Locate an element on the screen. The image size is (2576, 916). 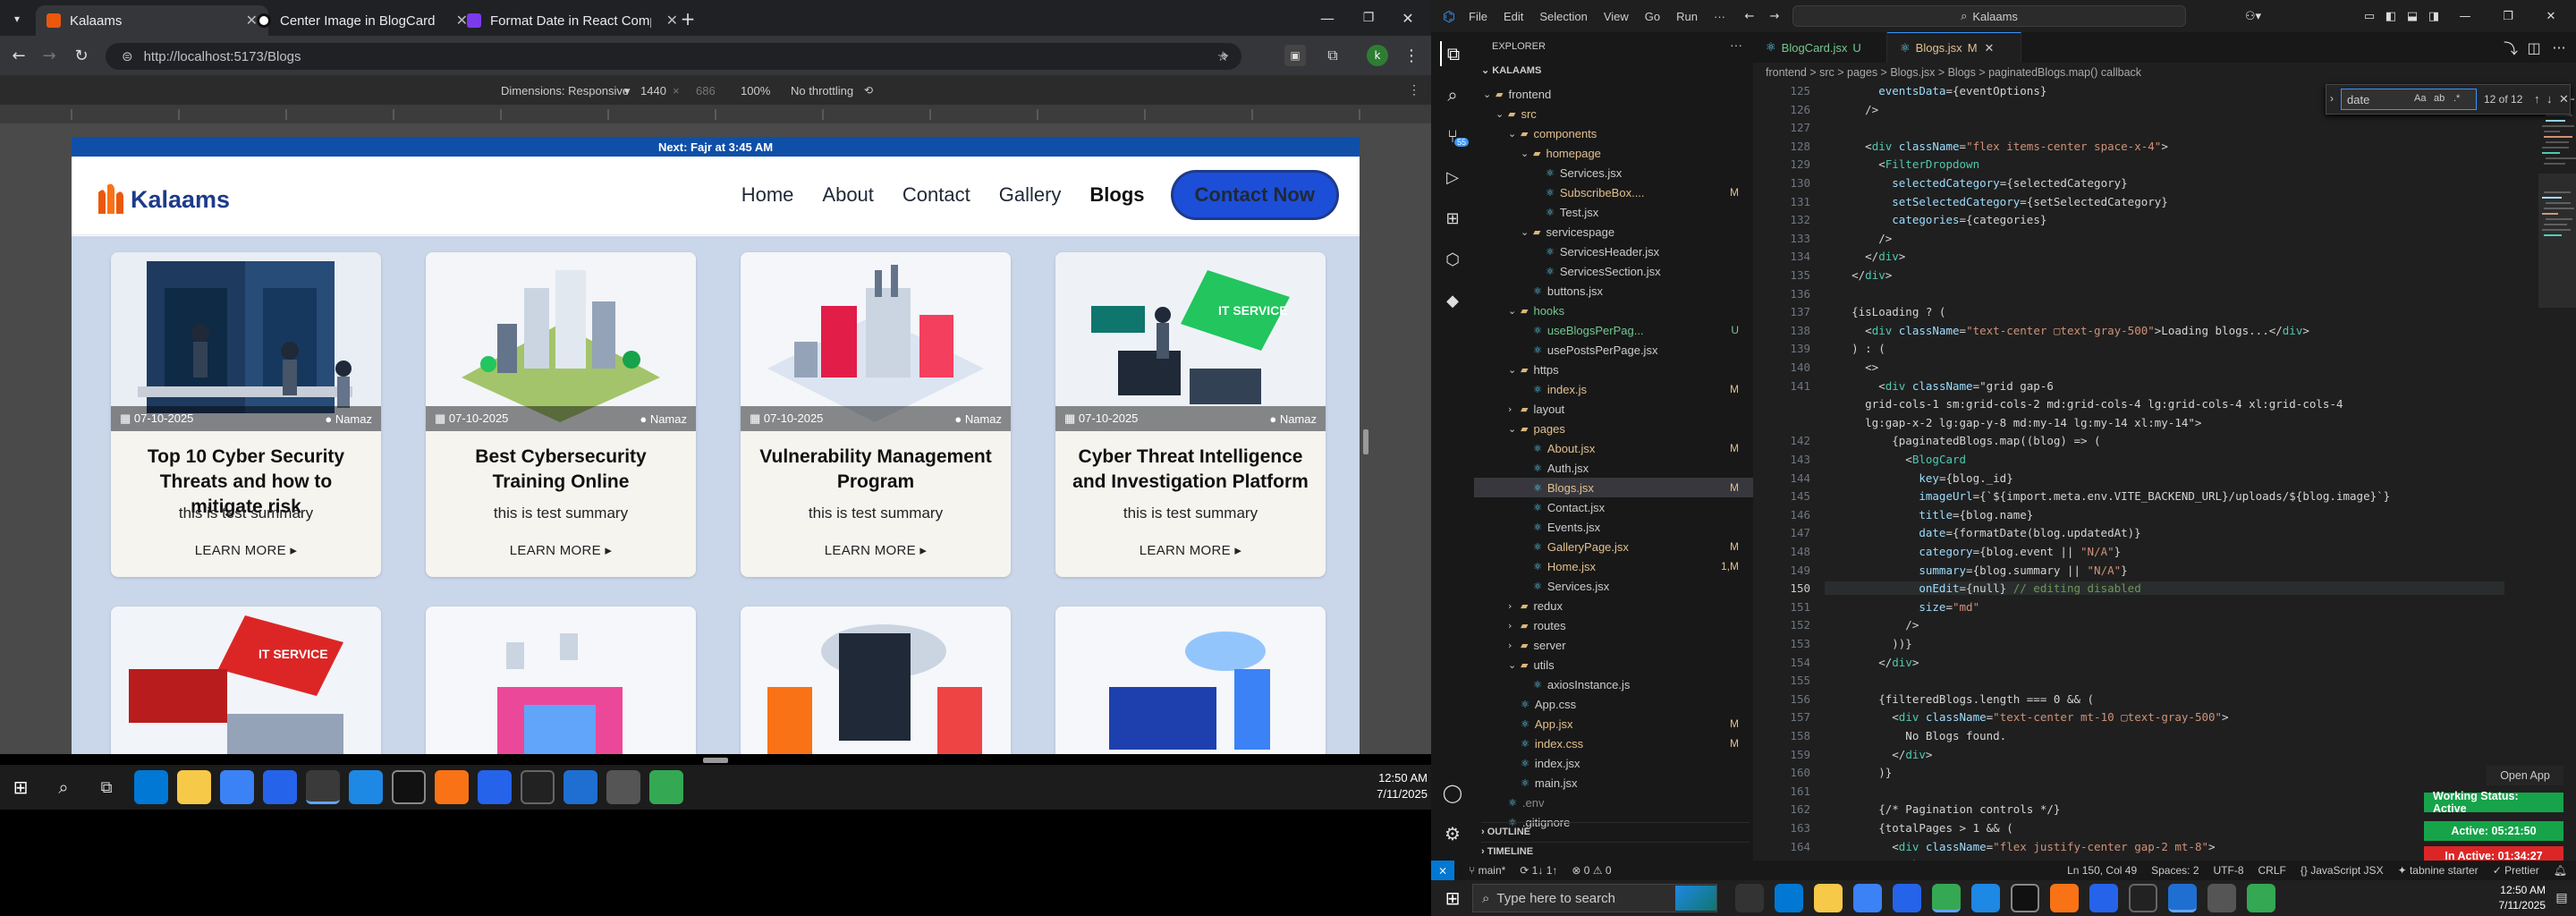
restore-icon: ❐ is located at coordinates (2508, 16).